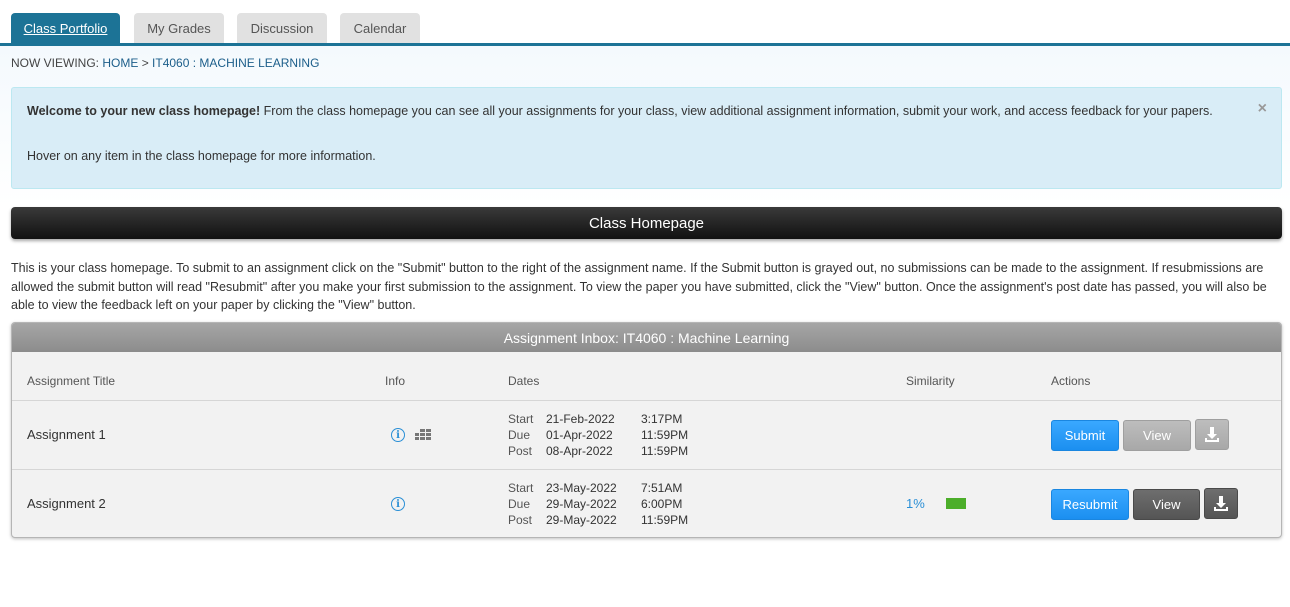 Image resolution: width=1290 pixels, height=607 pixels. Describe the element at coordinates (930, 381) in the screenshot. I see `column-header-similarity: Similarity` at that location.